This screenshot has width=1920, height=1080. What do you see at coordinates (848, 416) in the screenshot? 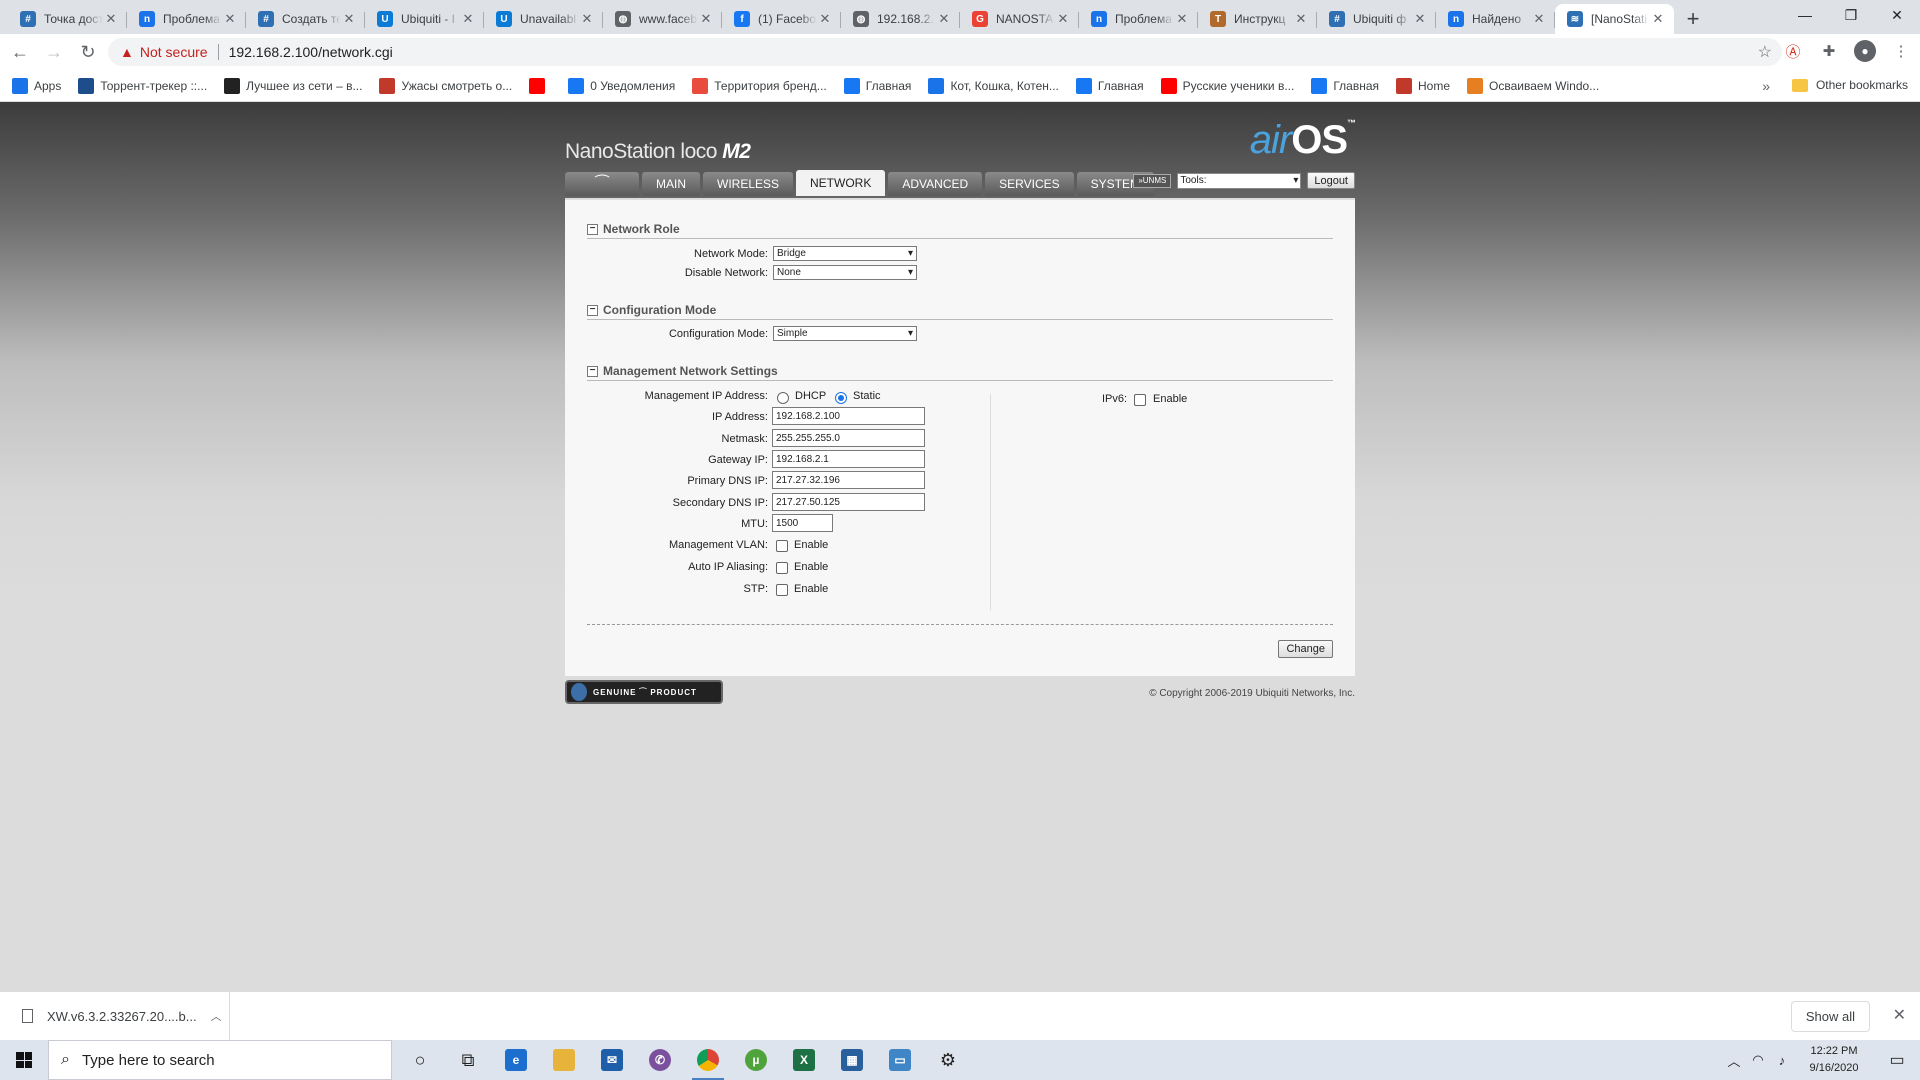
I see `ip-address-input: 192.168.2.100` at bounding box center [848, 416].